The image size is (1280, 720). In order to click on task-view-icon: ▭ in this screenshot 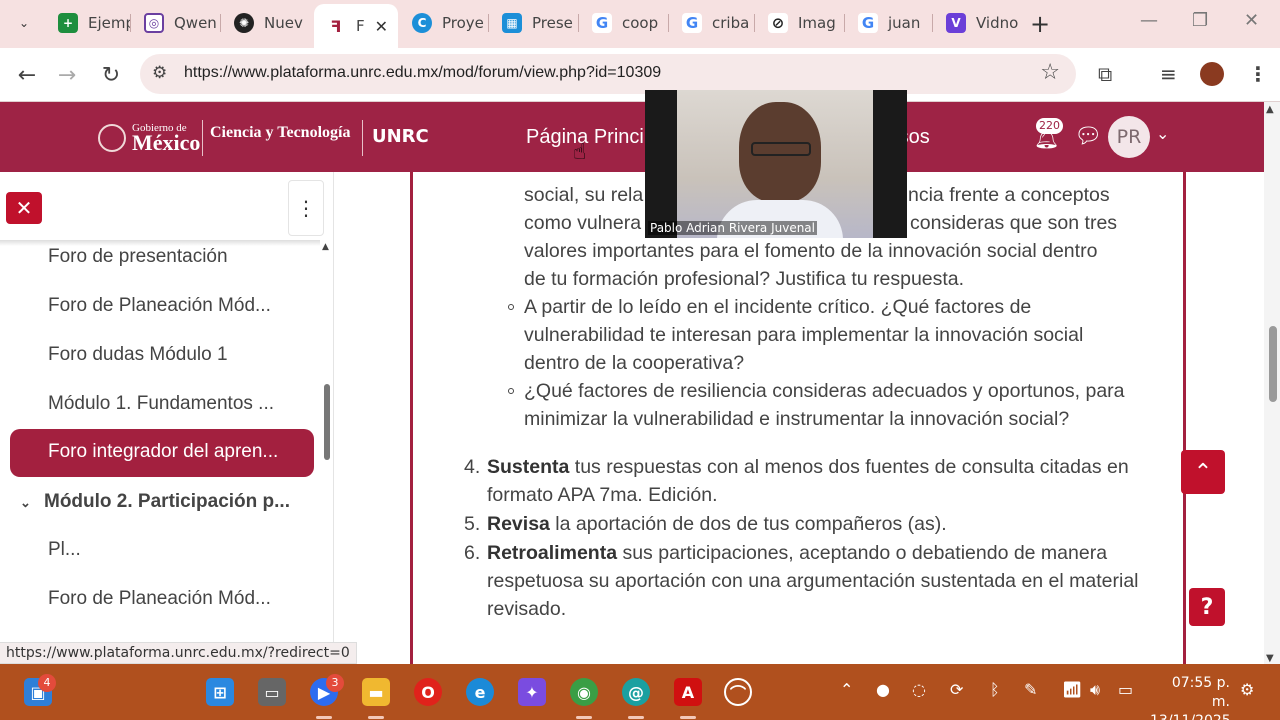, I will do `click(272, 692)`.